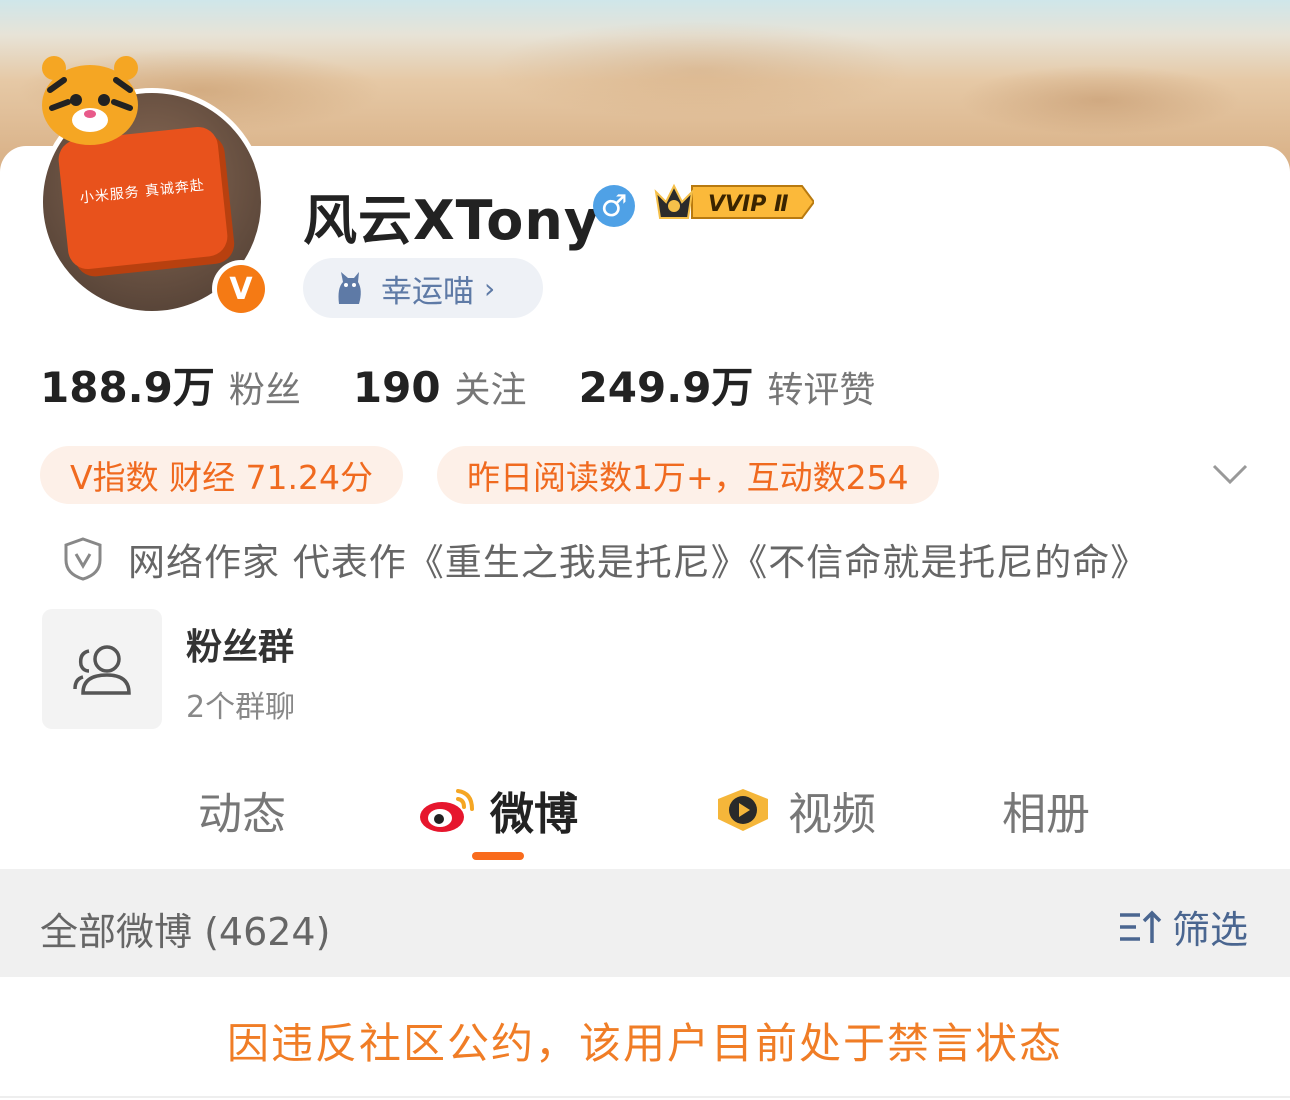 This screenshot has height=1100, width=1290. What do you see at coordinates (614, 206) in the screenshot?
I see `male-icon: ♂` at bounding box center [614, 206].